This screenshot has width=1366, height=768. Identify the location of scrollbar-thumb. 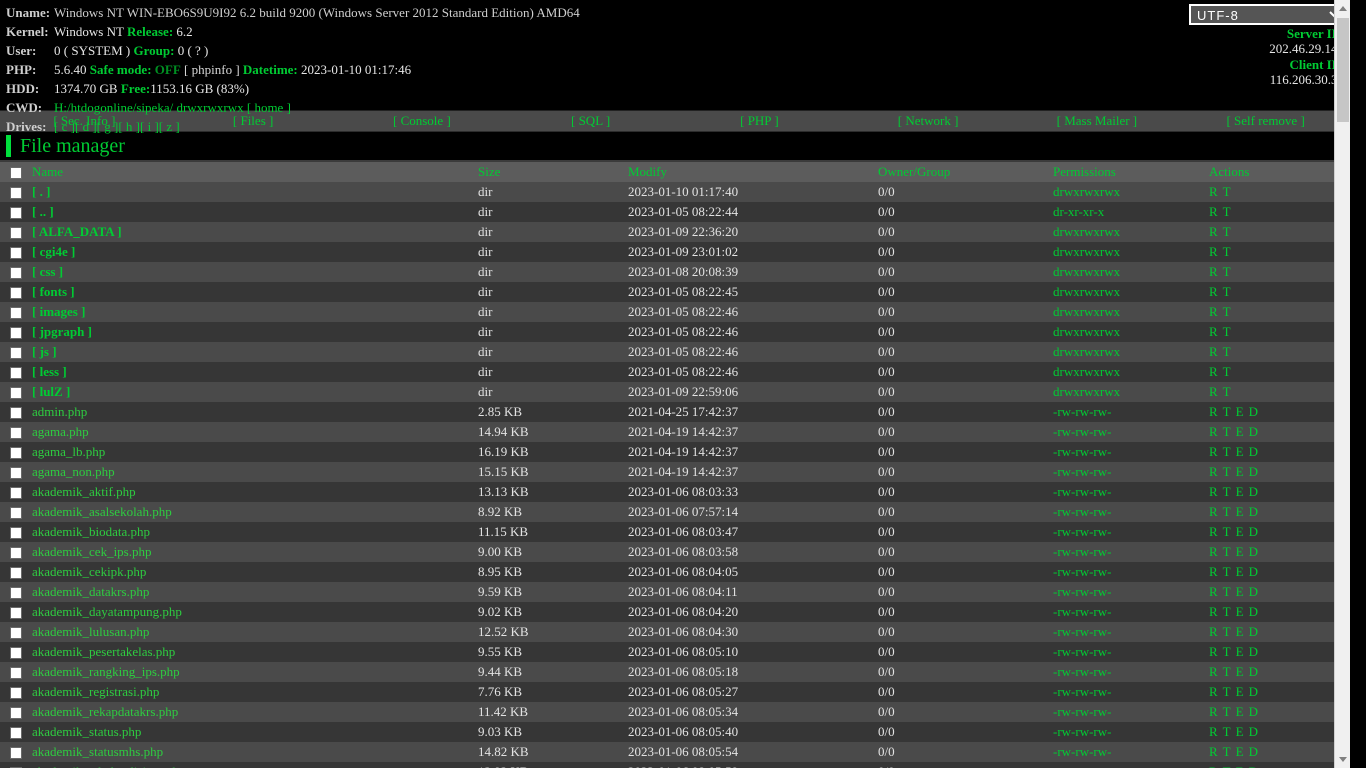
(1343, 70).